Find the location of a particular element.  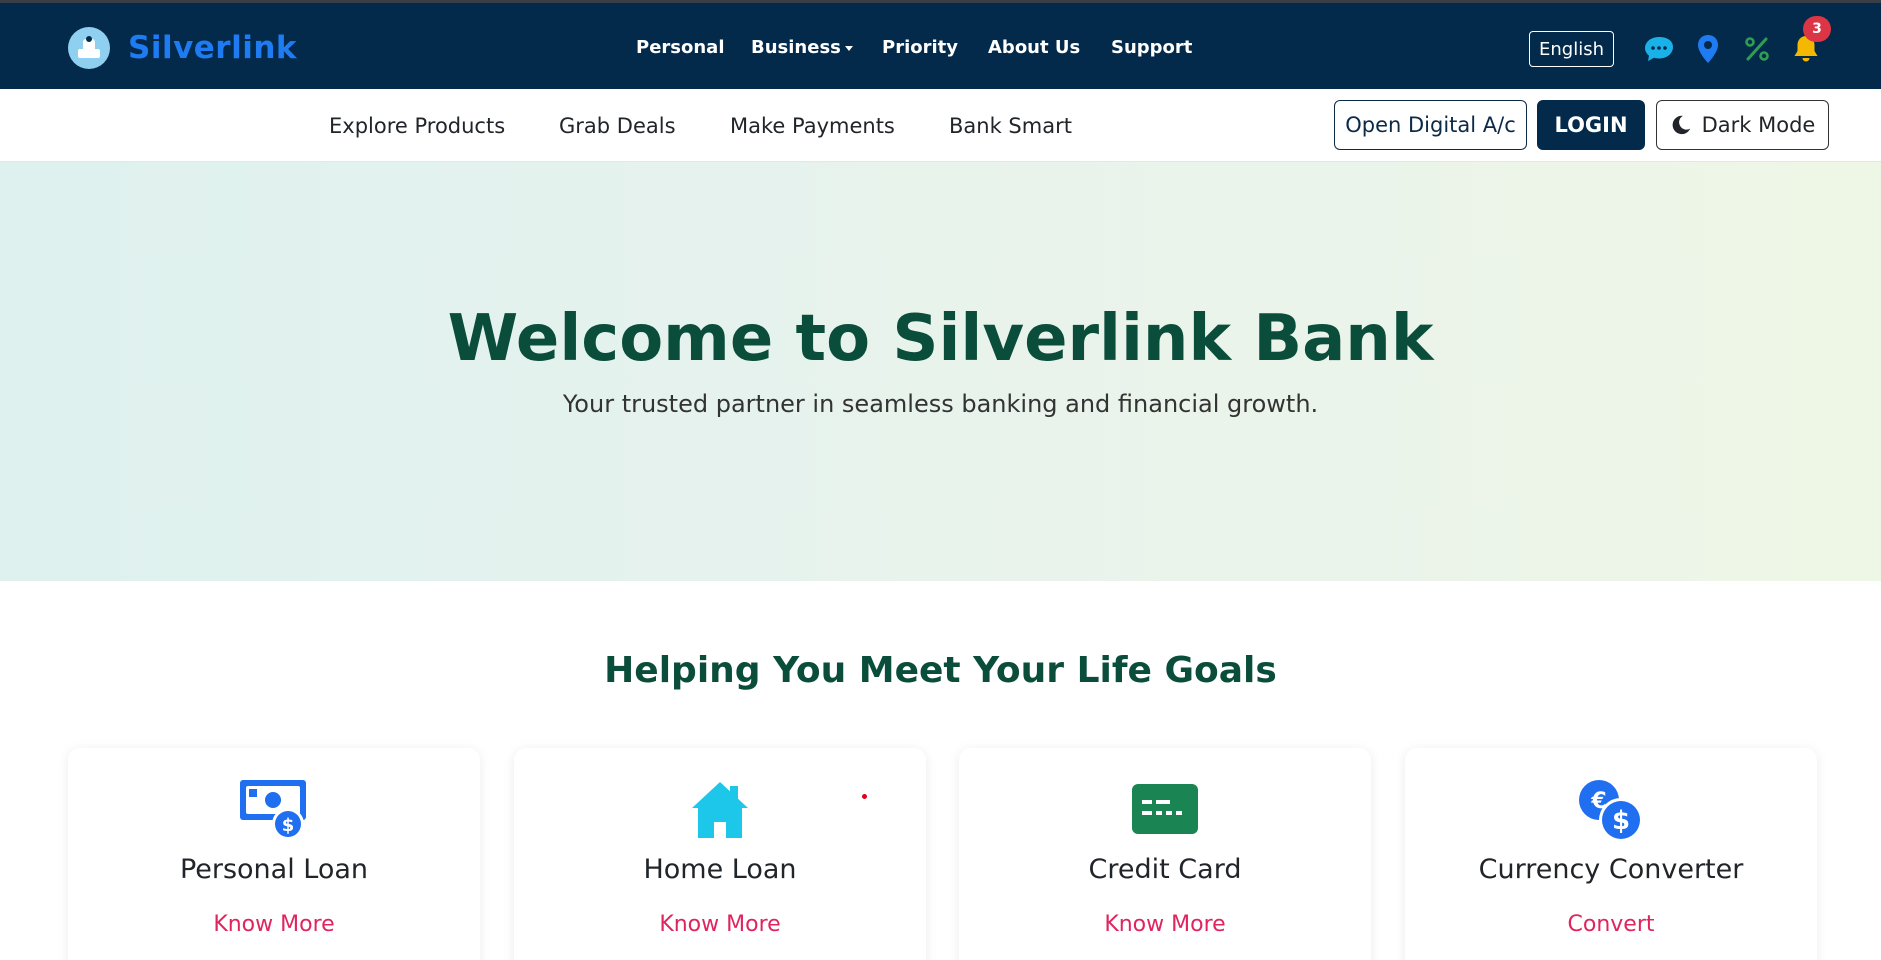

house-icon is located at coordinates (720, 810).